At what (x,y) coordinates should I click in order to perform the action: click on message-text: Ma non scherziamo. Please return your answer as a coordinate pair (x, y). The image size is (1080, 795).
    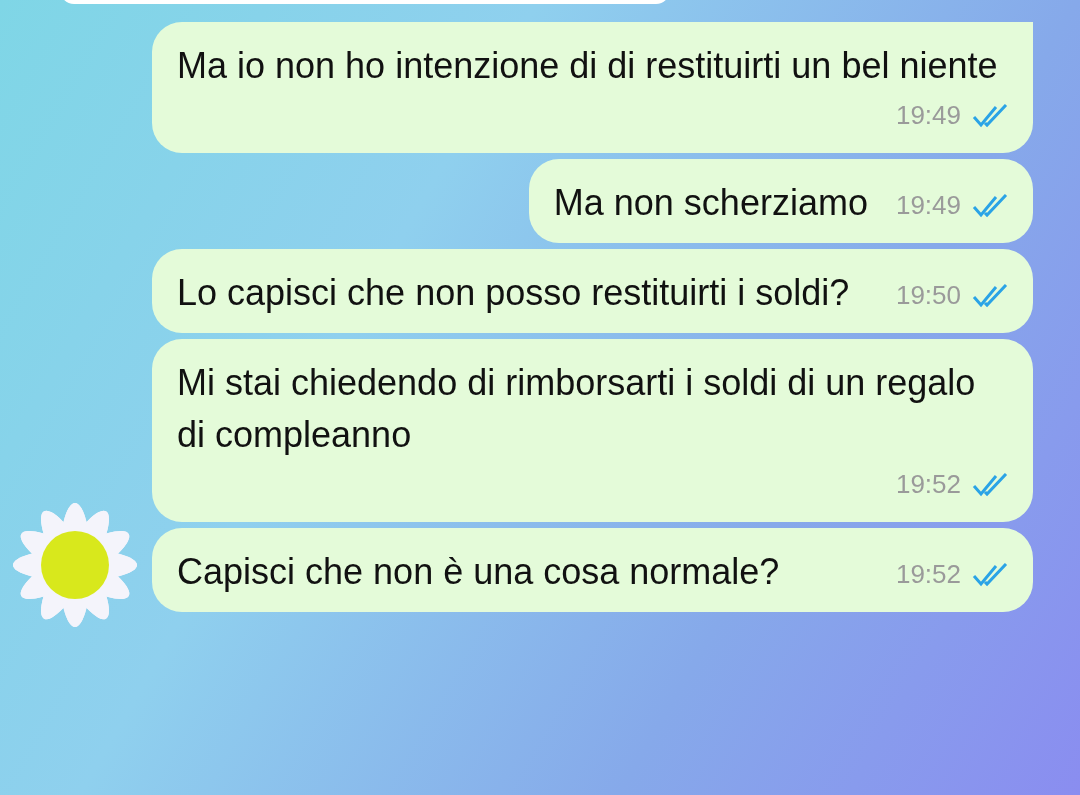
    Looking at the image, I should click on (710, 203).